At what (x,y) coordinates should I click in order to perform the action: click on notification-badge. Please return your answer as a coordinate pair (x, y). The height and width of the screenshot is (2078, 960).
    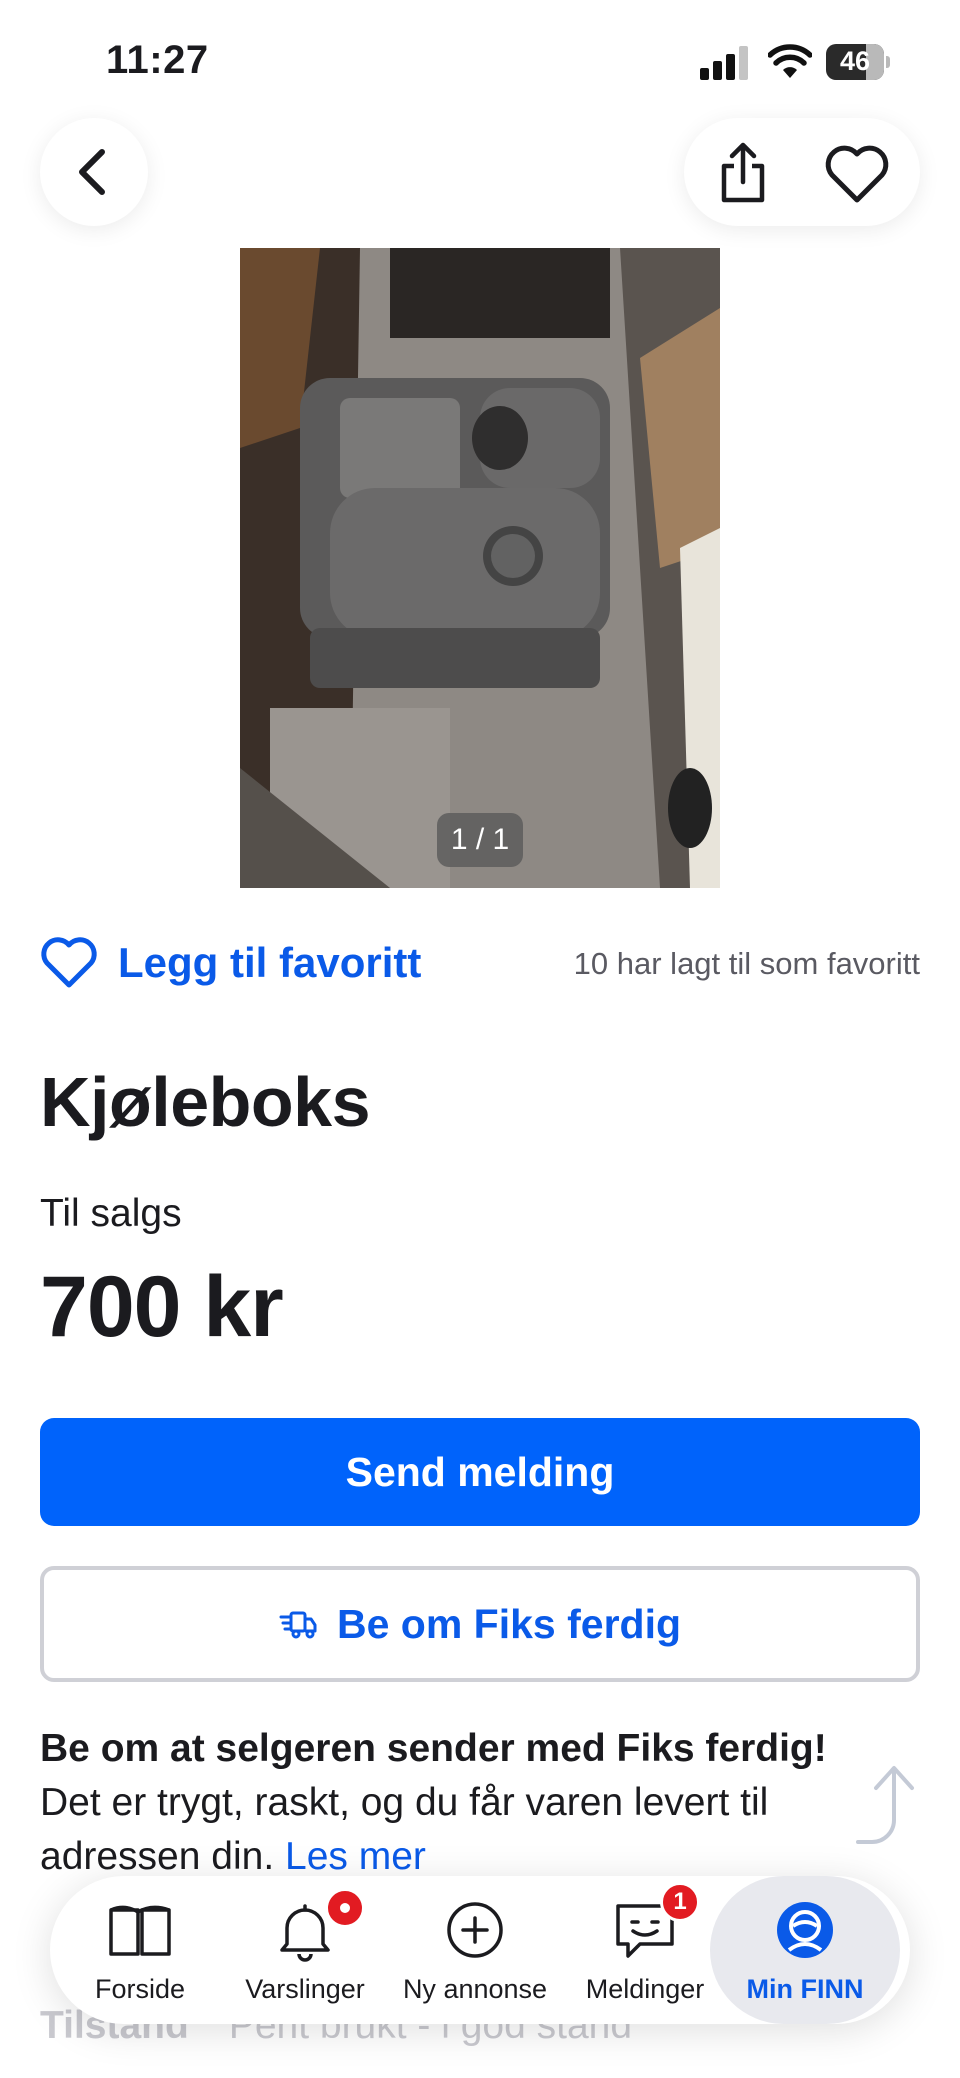
    Looking at the image, I should click on (345, 1908).